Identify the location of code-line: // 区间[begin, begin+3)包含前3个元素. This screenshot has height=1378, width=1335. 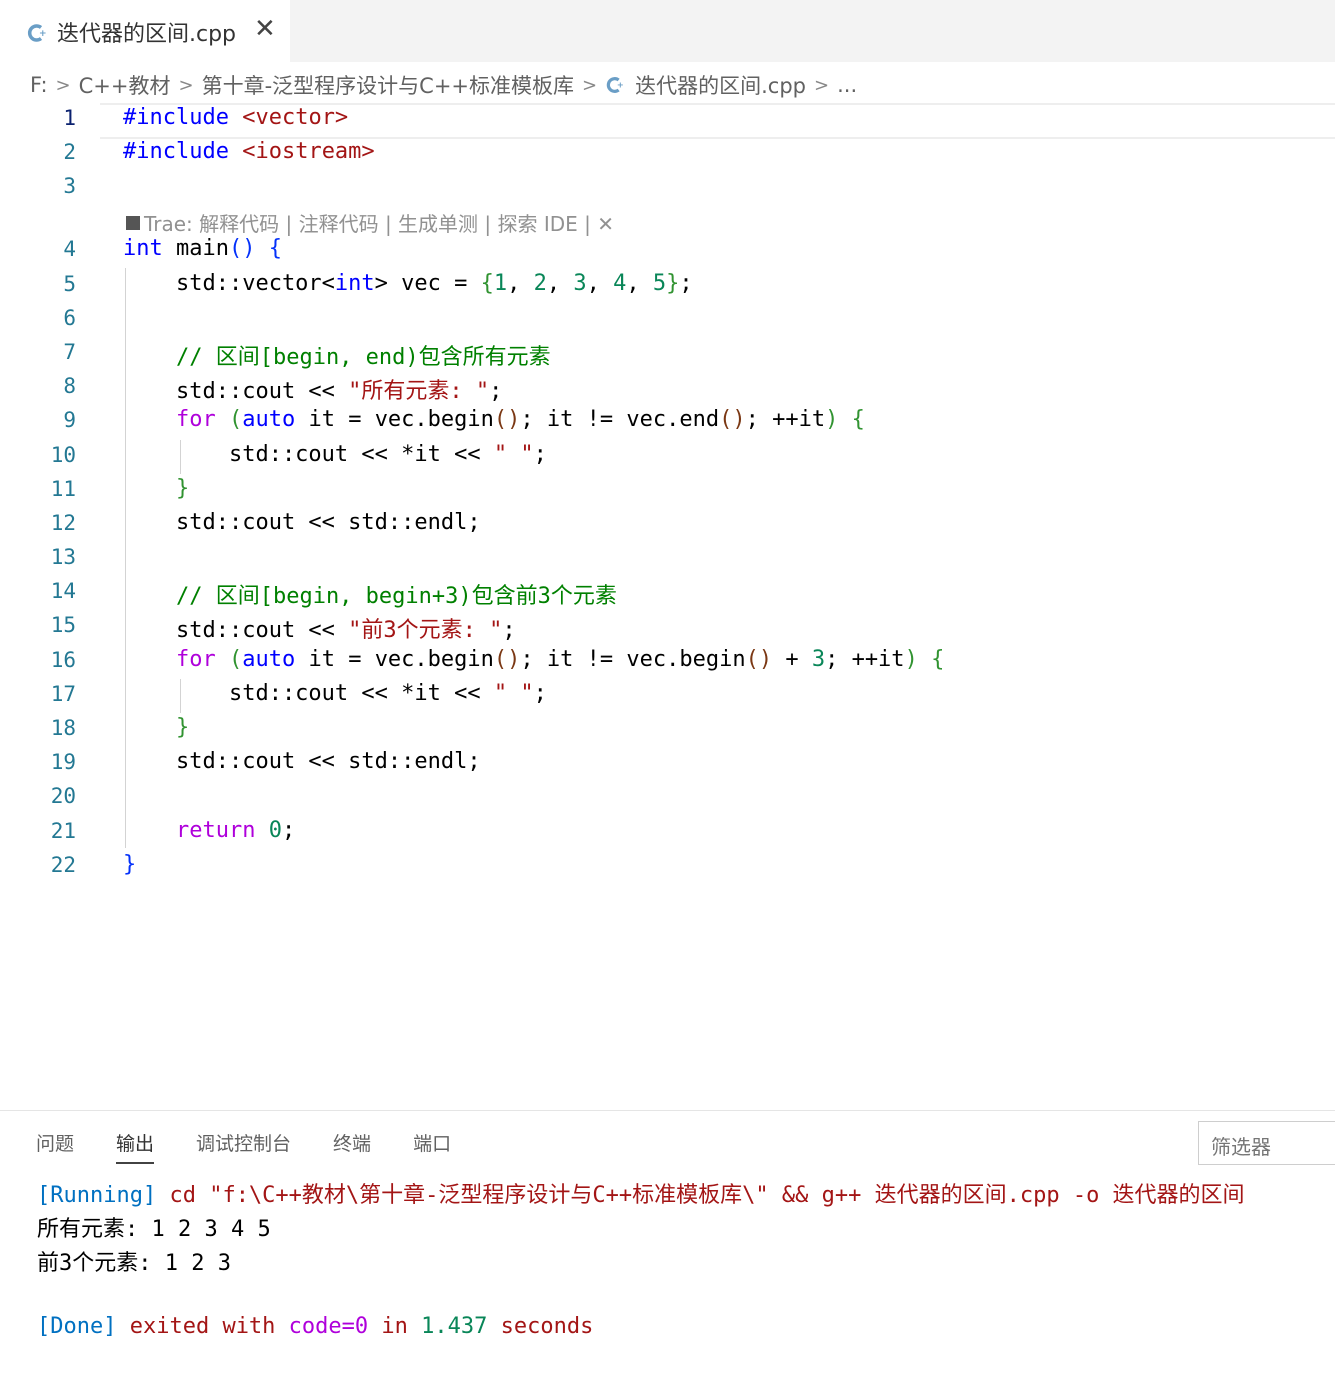
(370, 594).